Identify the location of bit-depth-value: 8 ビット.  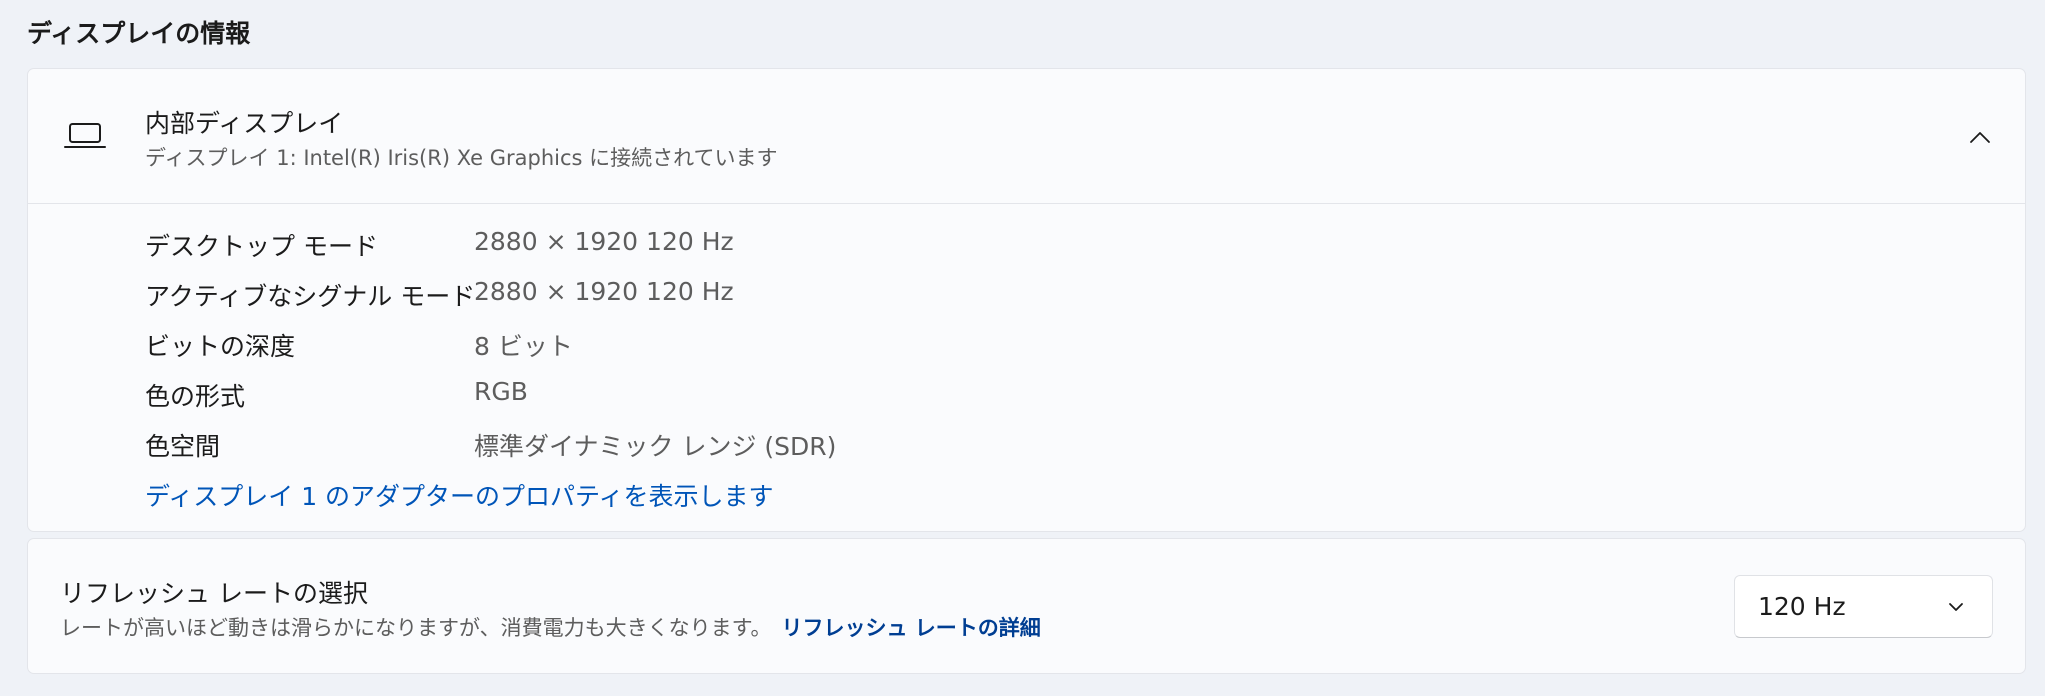
(523, 346).